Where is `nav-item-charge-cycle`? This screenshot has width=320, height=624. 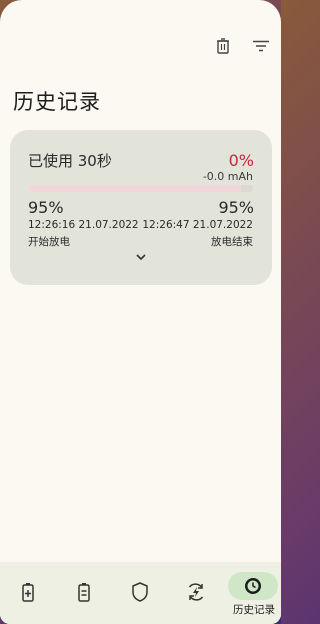 nav-item-charge-cycle is located at coordinates (196, 592).